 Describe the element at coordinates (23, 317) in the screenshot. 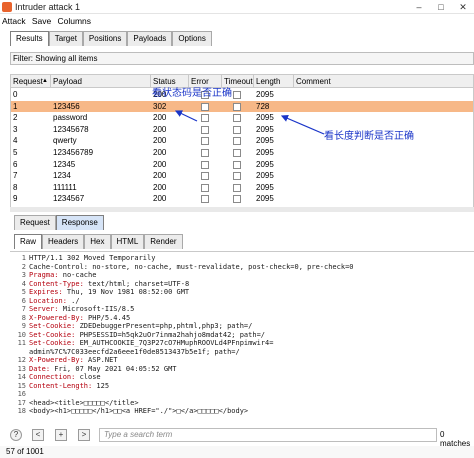

I see `line-number: 8` at that location.